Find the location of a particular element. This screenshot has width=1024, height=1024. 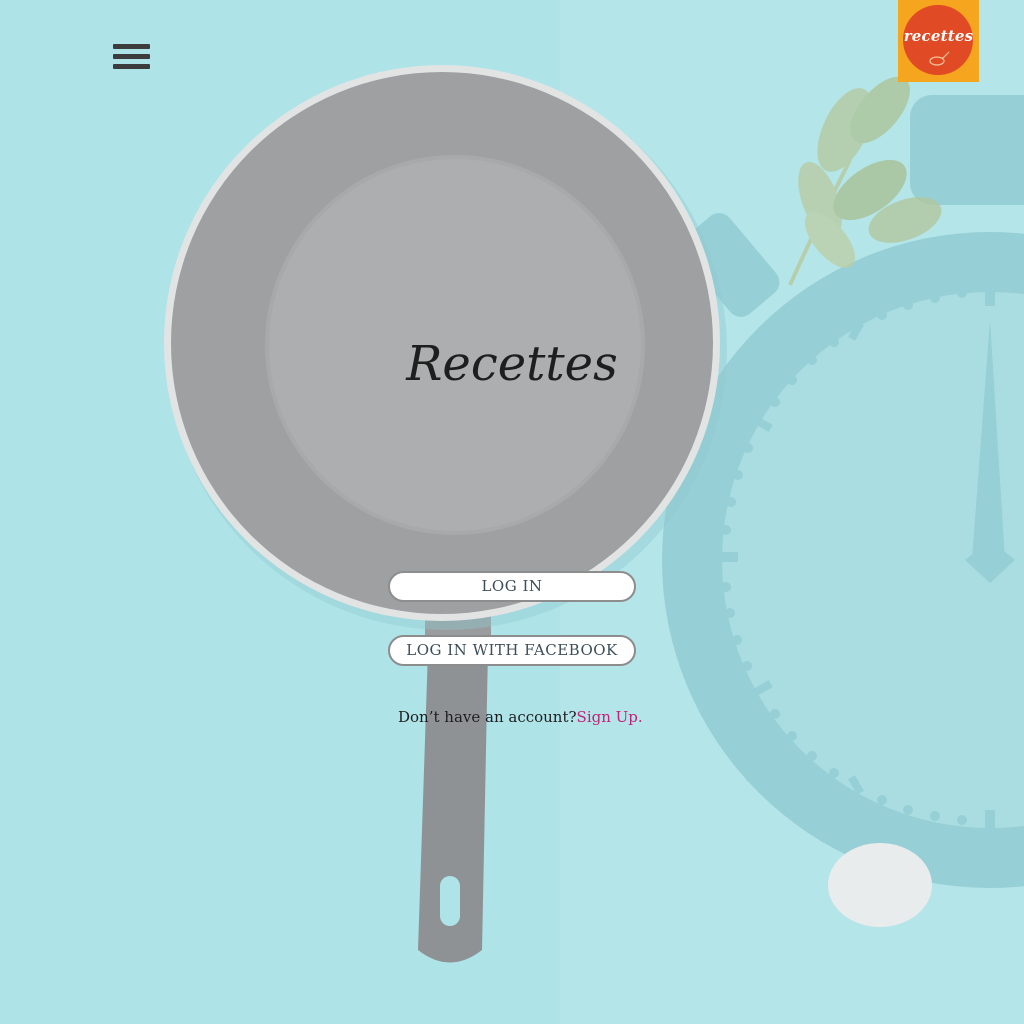

hamburger-menu-icon is located at coordinates (132, 57).